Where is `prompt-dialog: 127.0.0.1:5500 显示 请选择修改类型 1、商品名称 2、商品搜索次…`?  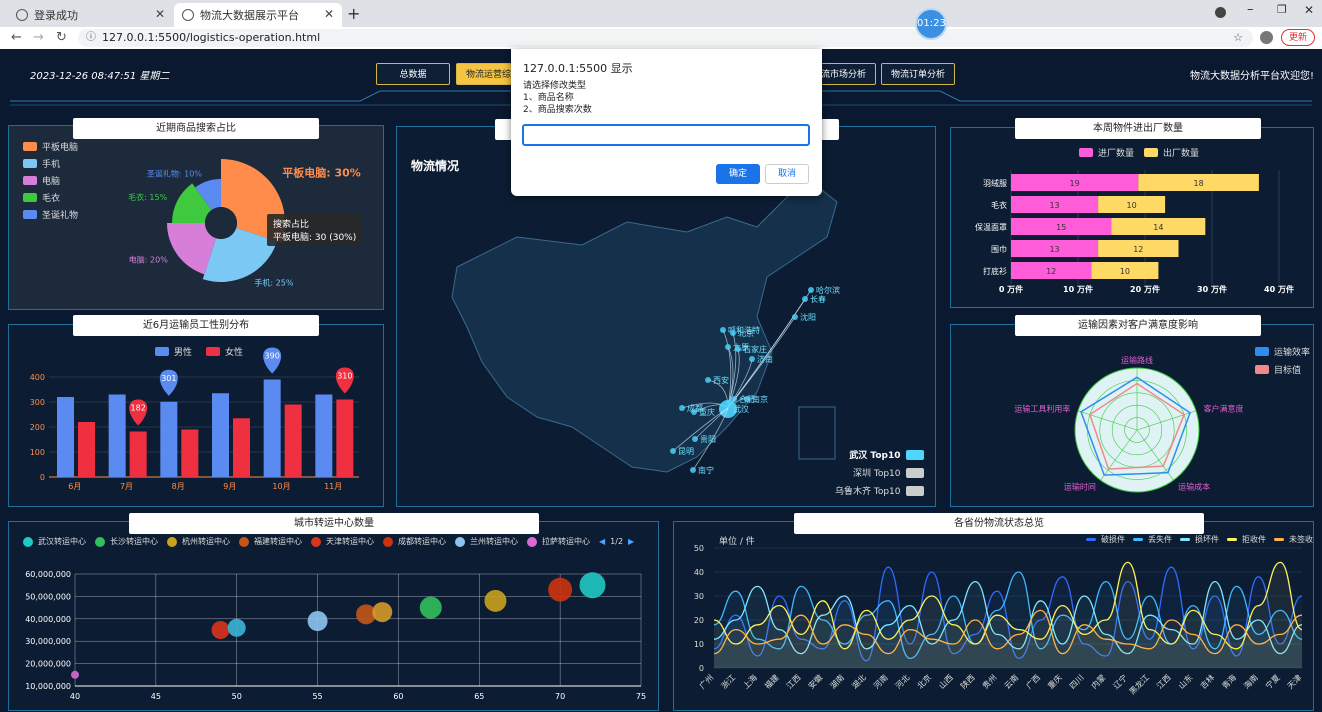 prompt-dialog: 127.0.0.1:5500 显示 请选择修改类型 1、商品名称 2、商品搜索次… is located at coordinates (666, 122).